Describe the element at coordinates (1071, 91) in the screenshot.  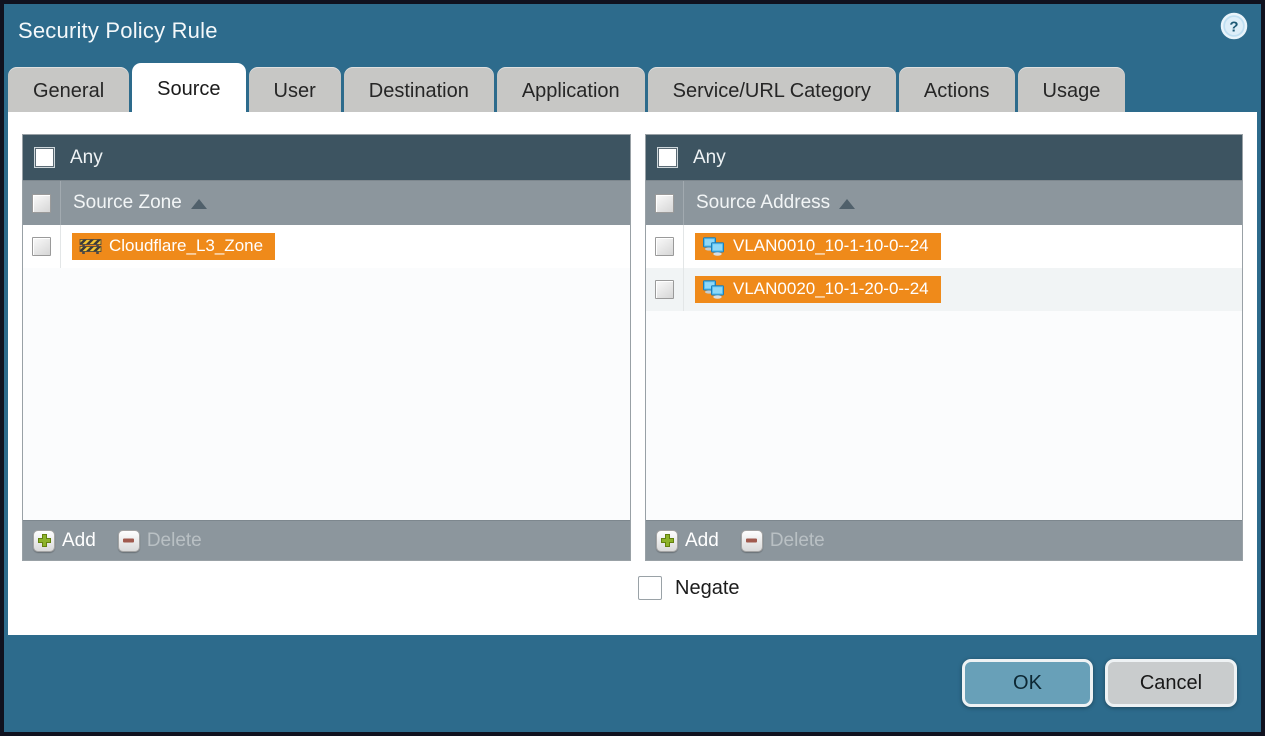
I see `tab-usage: Usage` at that location.